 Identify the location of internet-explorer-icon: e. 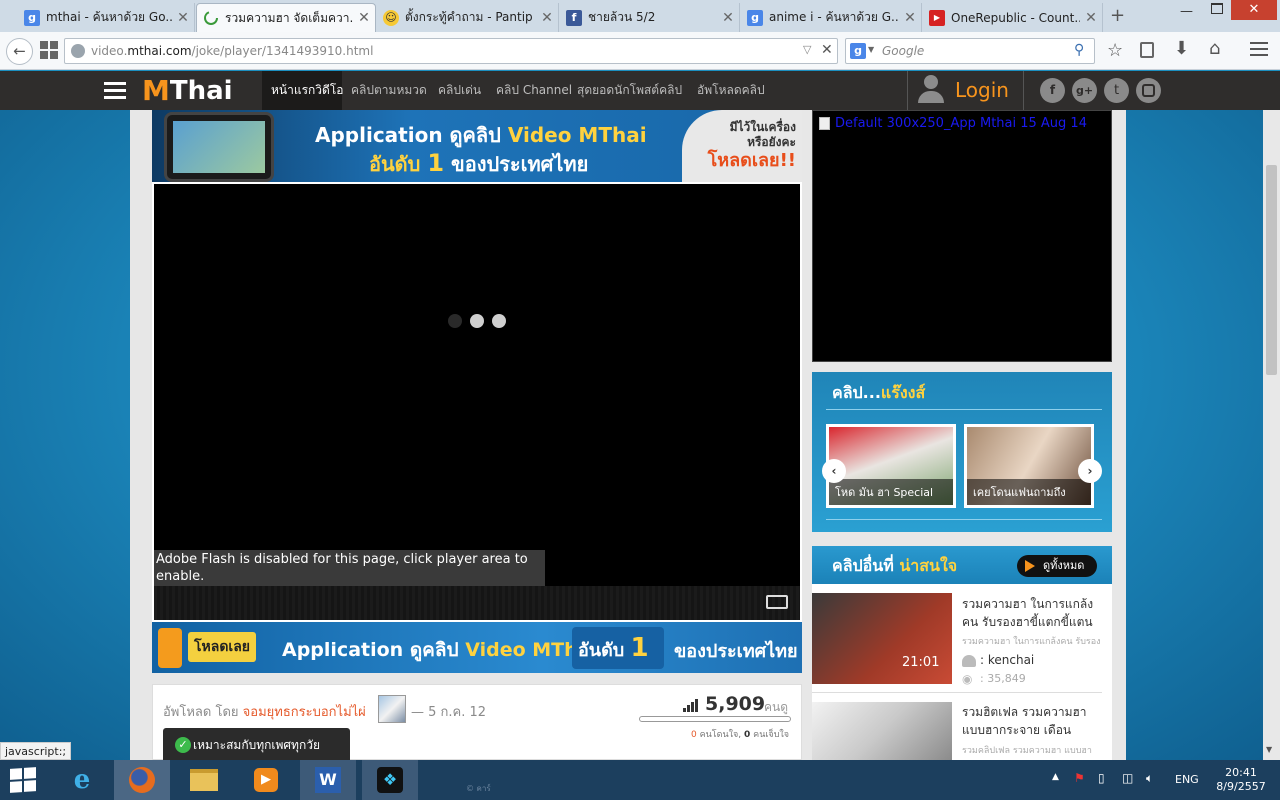
(82, 780).